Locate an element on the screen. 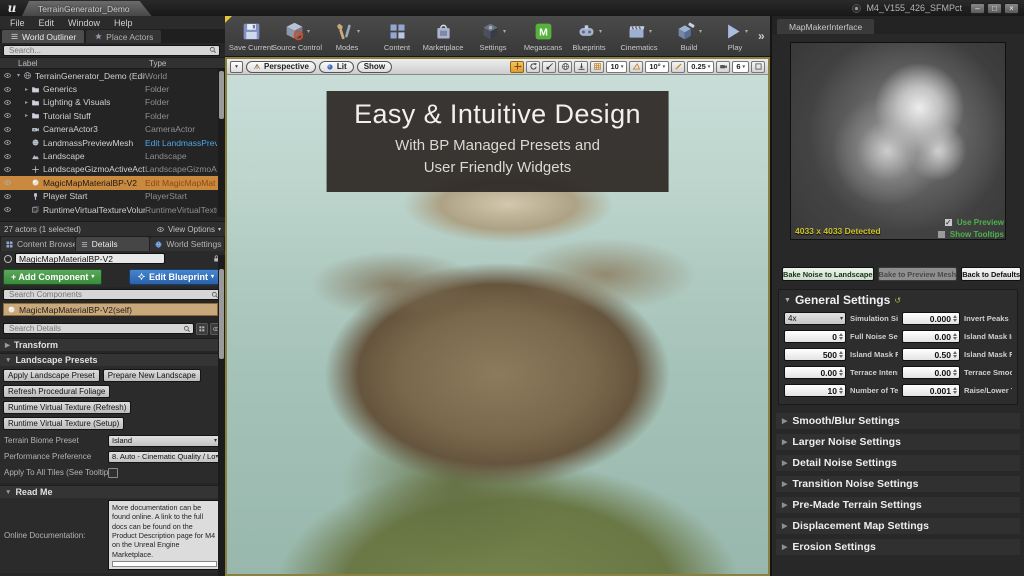 Image resolution: width=1024 pixels, height=576 pixels. section-displacement-map-settings: ▶ Displacement Map Settings is located at coordinates (898, 526).